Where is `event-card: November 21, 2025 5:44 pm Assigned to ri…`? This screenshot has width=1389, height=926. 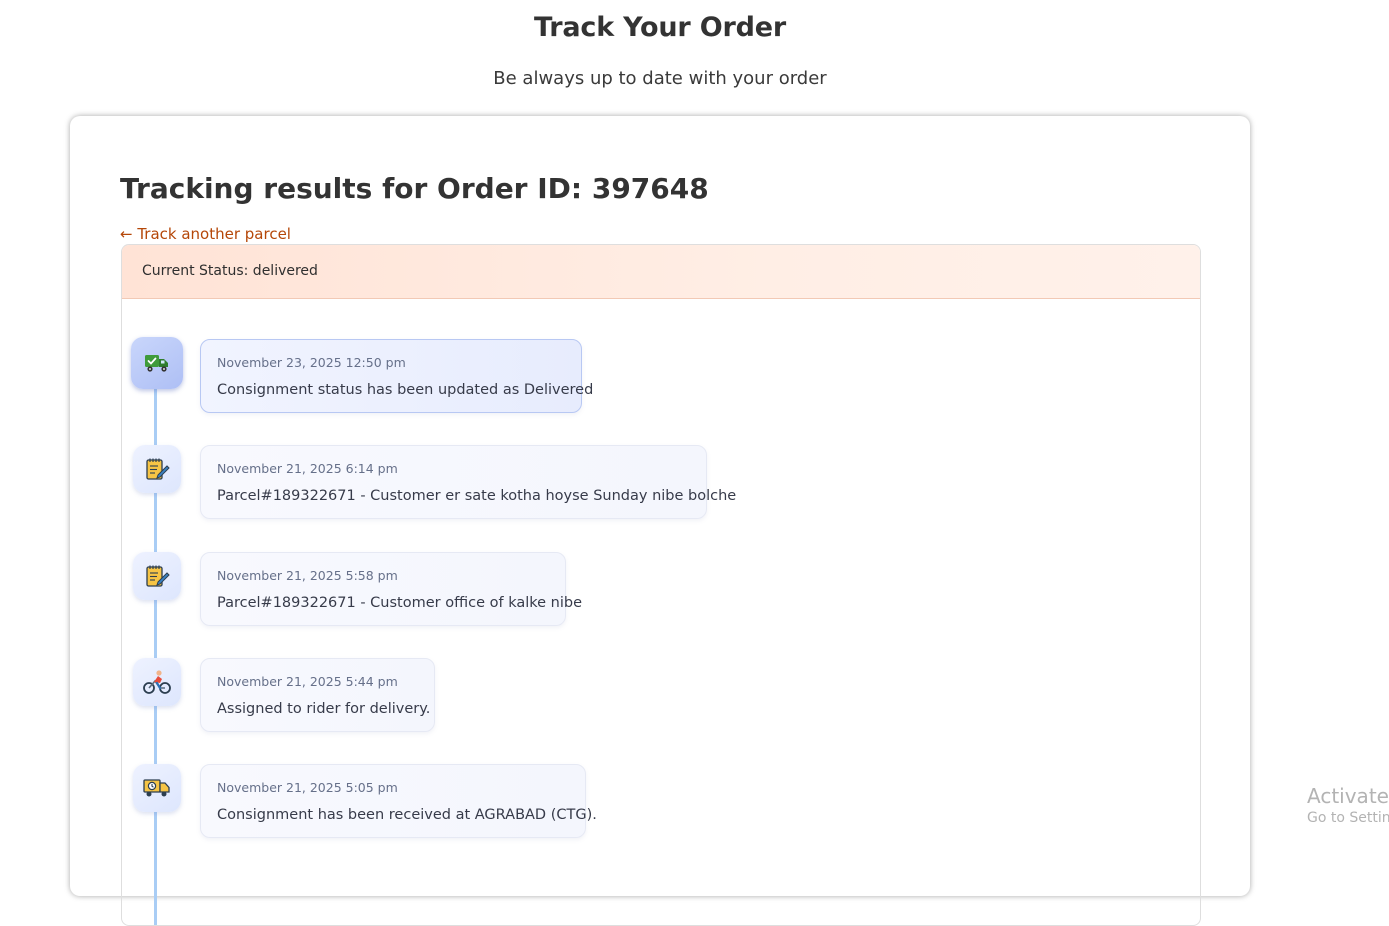 event-card: November 21, 2025 5:44 pm Assigned to ri… is located at coordinates (317, 695).